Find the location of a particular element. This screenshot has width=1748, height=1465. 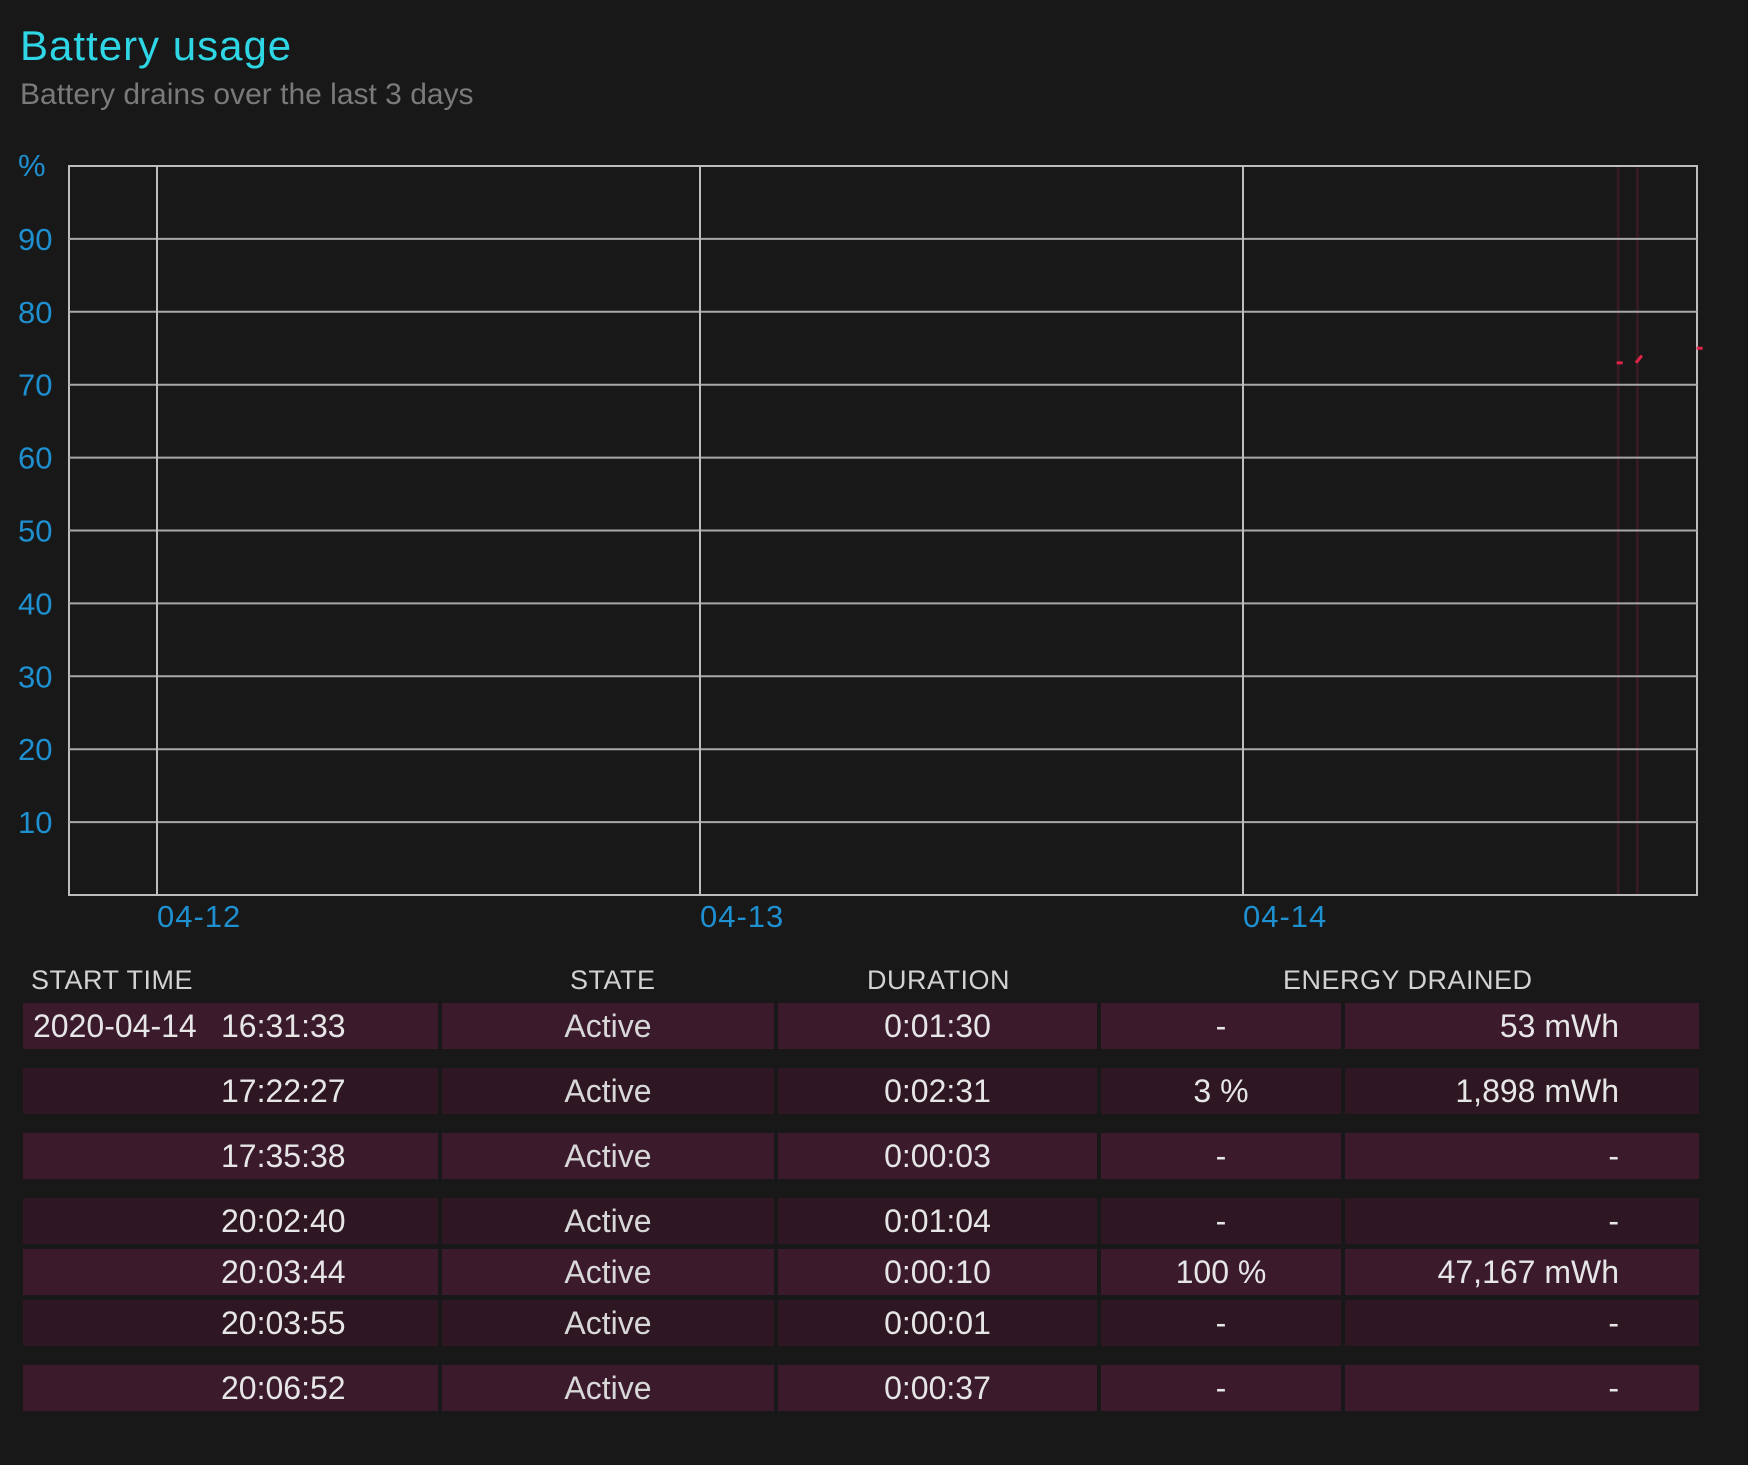

col-header-energy-drained: ENERGY DRAINED is located at coordinates (1408, 982).